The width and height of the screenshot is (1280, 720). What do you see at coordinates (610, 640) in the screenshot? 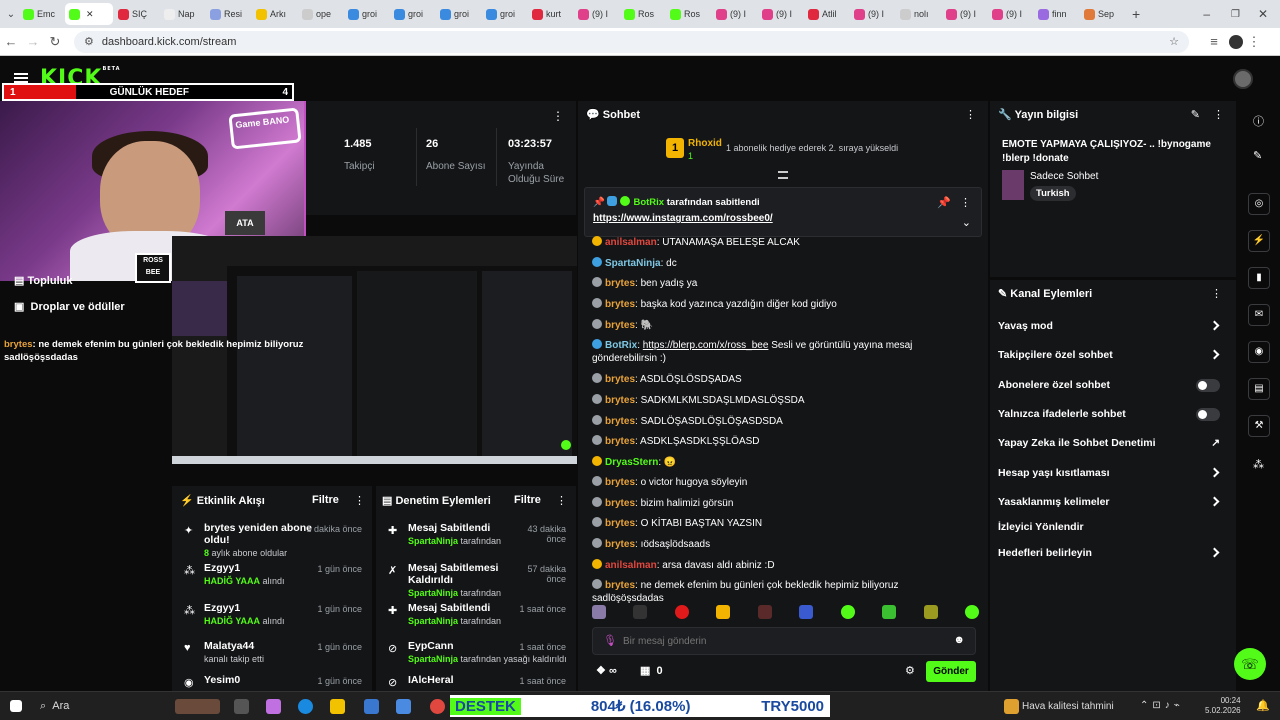
I see `mic-icon: 🎙` at bounding box center [610, 640].